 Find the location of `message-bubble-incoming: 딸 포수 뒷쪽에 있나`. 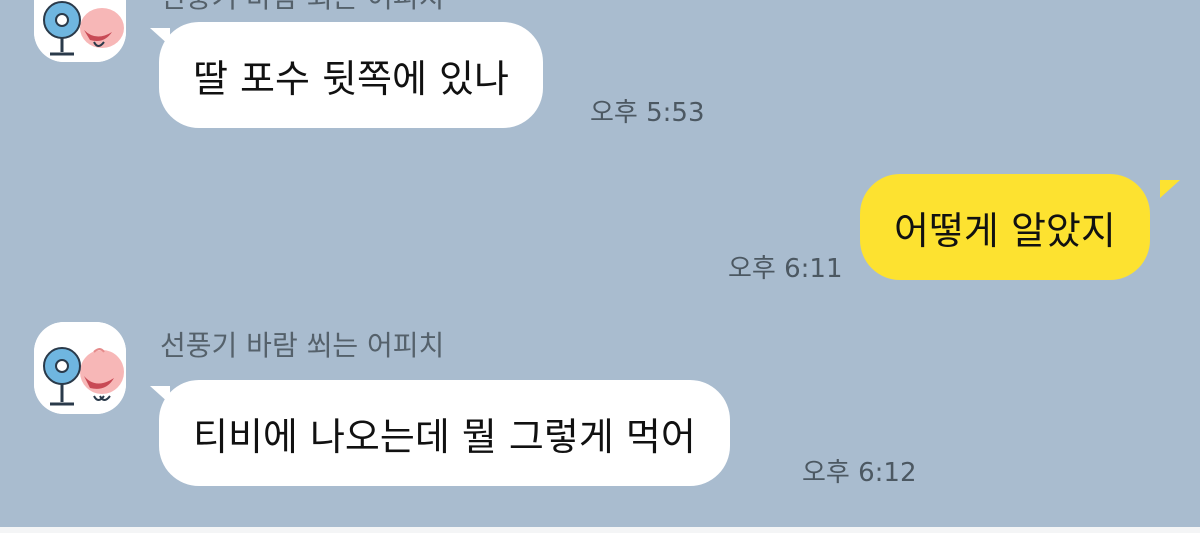

message-bubble-incoming: 딸 포수 뒷쪽에 있나 is located at coordinates (351, 75).